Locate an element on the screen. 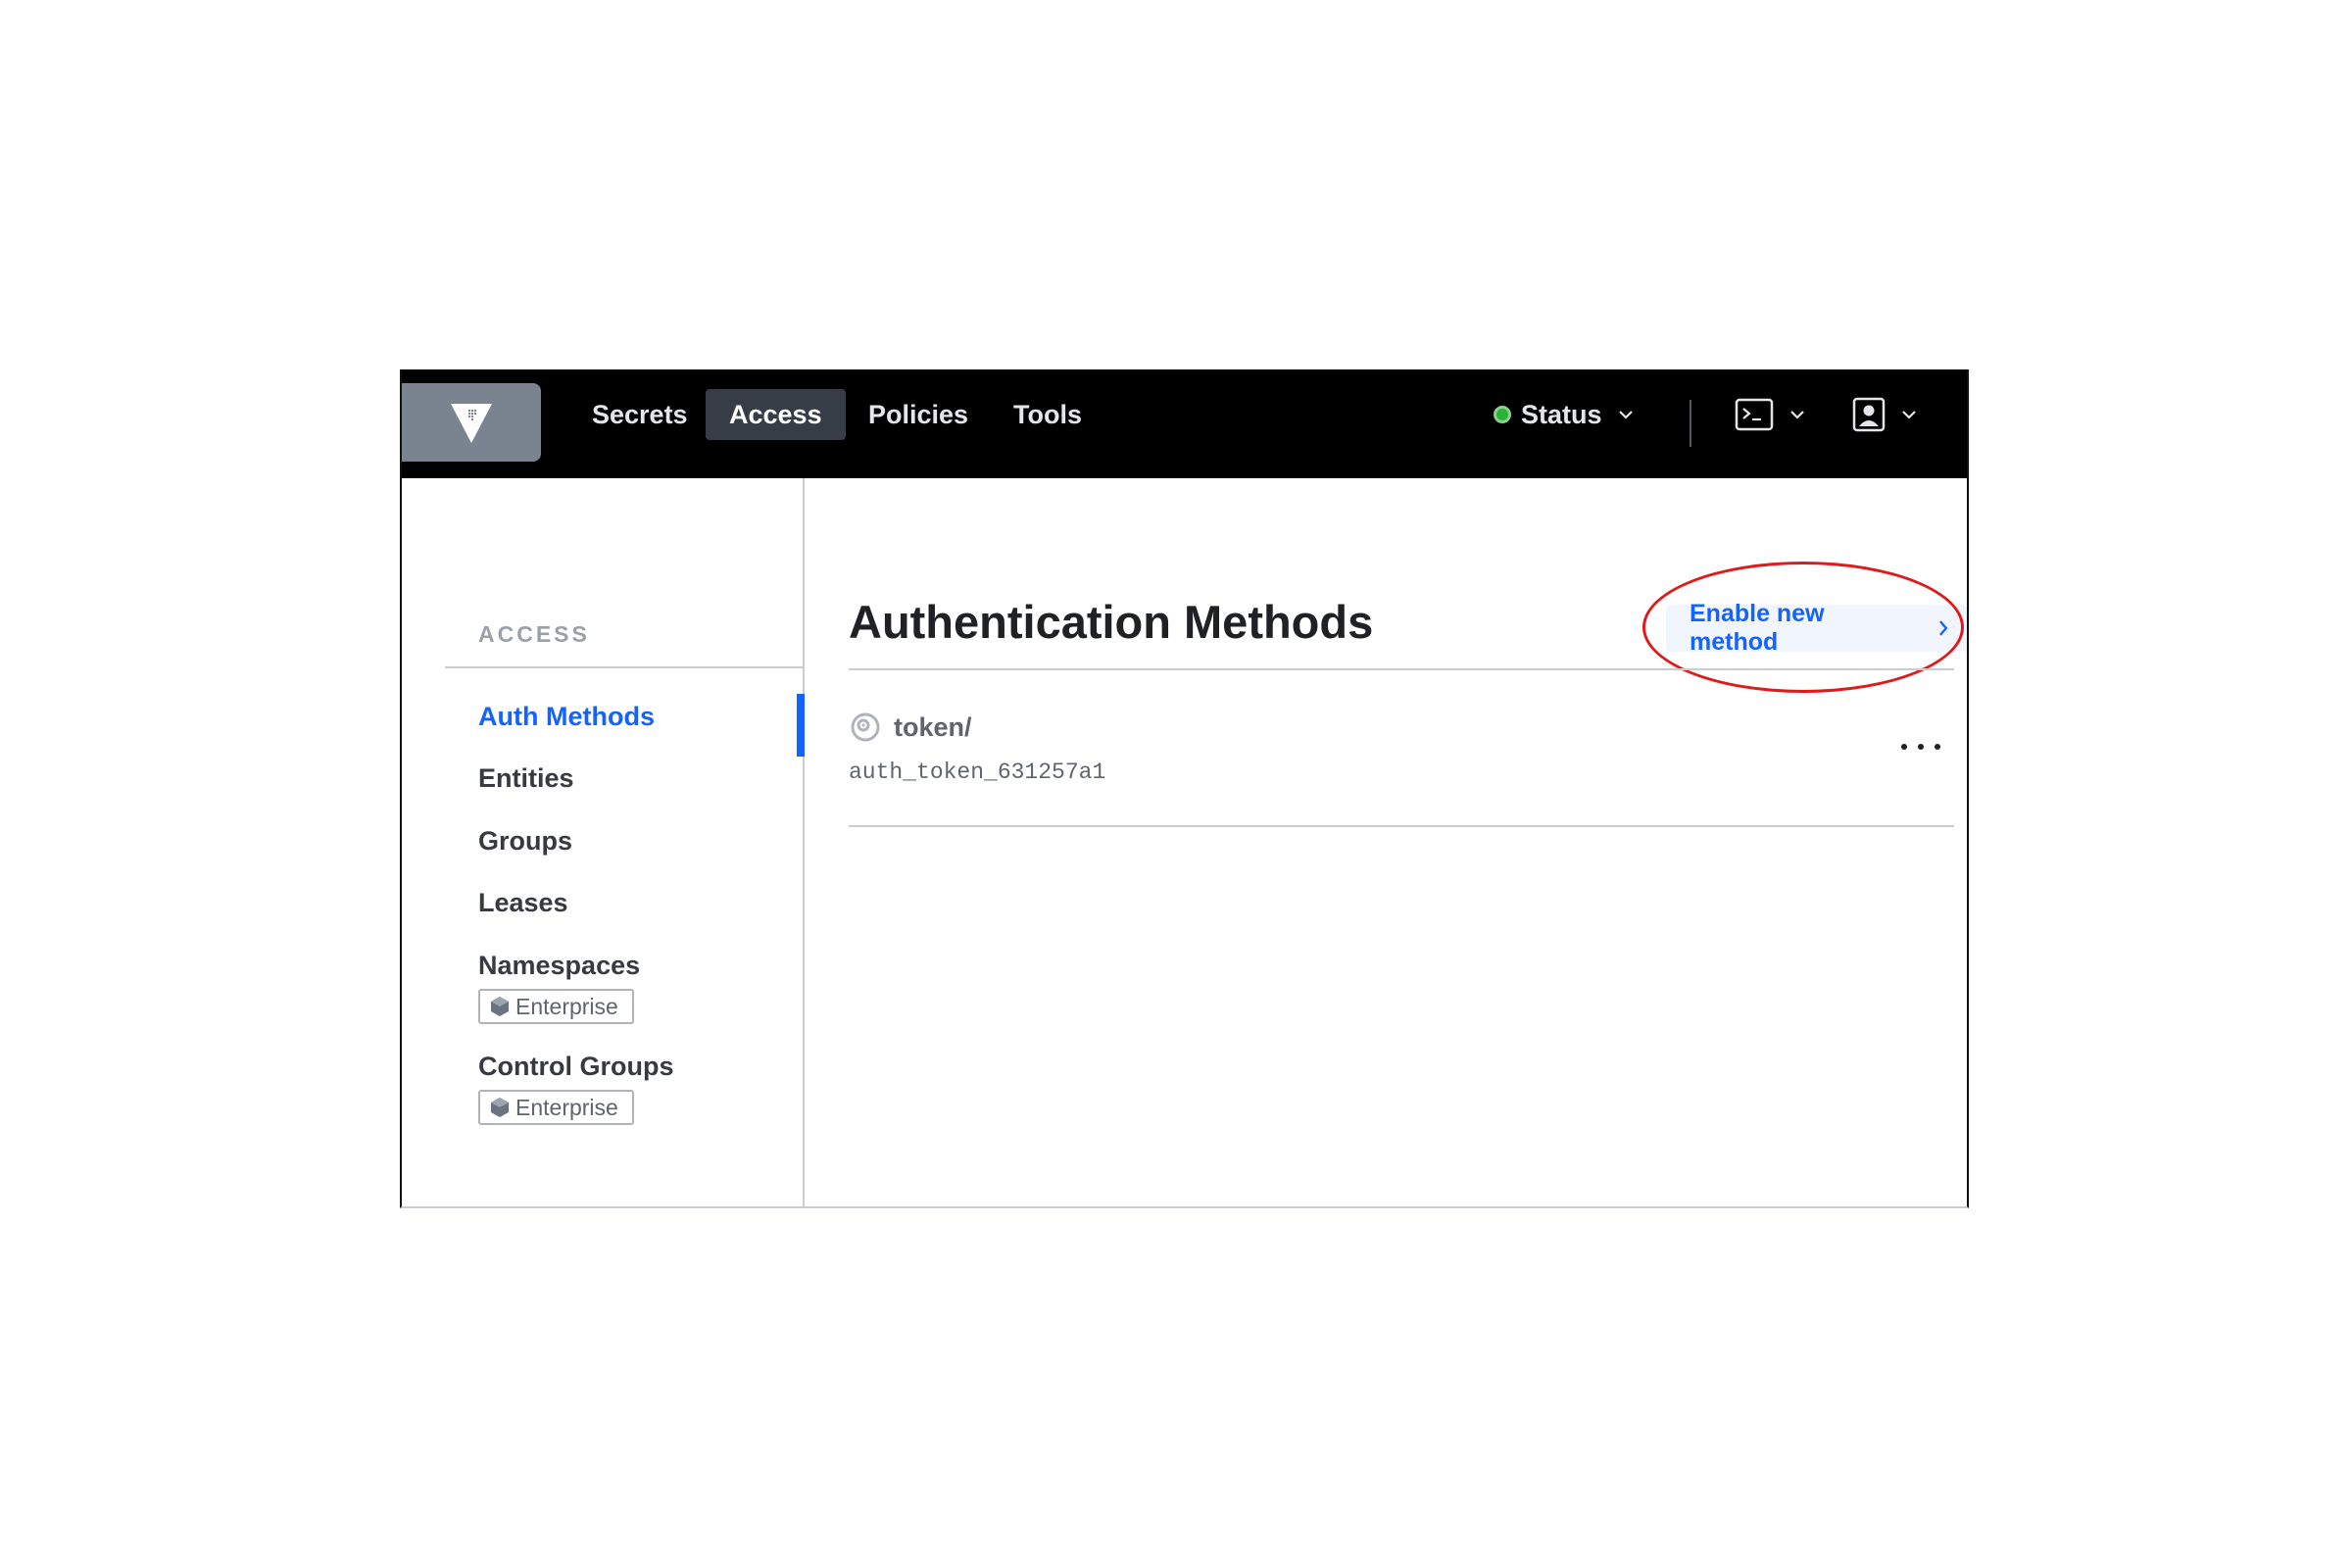 This screenshot has height=1568, width=2352. status-label: Status is located at coordinates (1561, 414).